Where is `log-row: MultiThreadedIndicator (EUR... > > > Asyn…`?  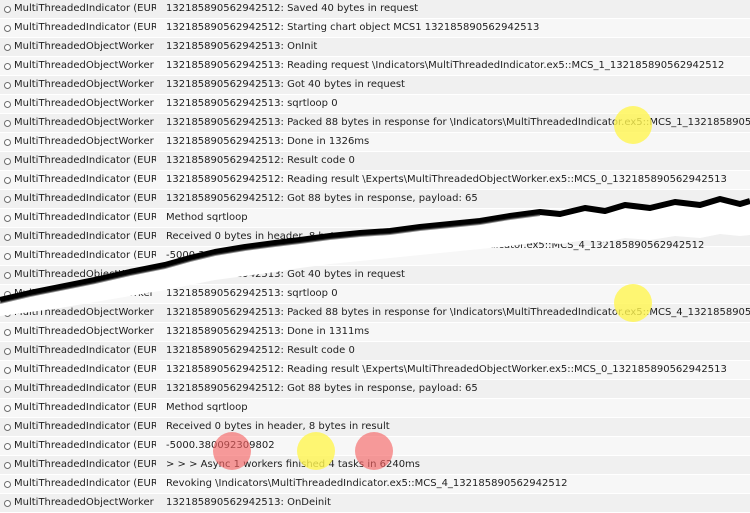 log-row: MultiThreadedIndicator (EUR... > > > Asyn… is located at coordinates (375, 465).